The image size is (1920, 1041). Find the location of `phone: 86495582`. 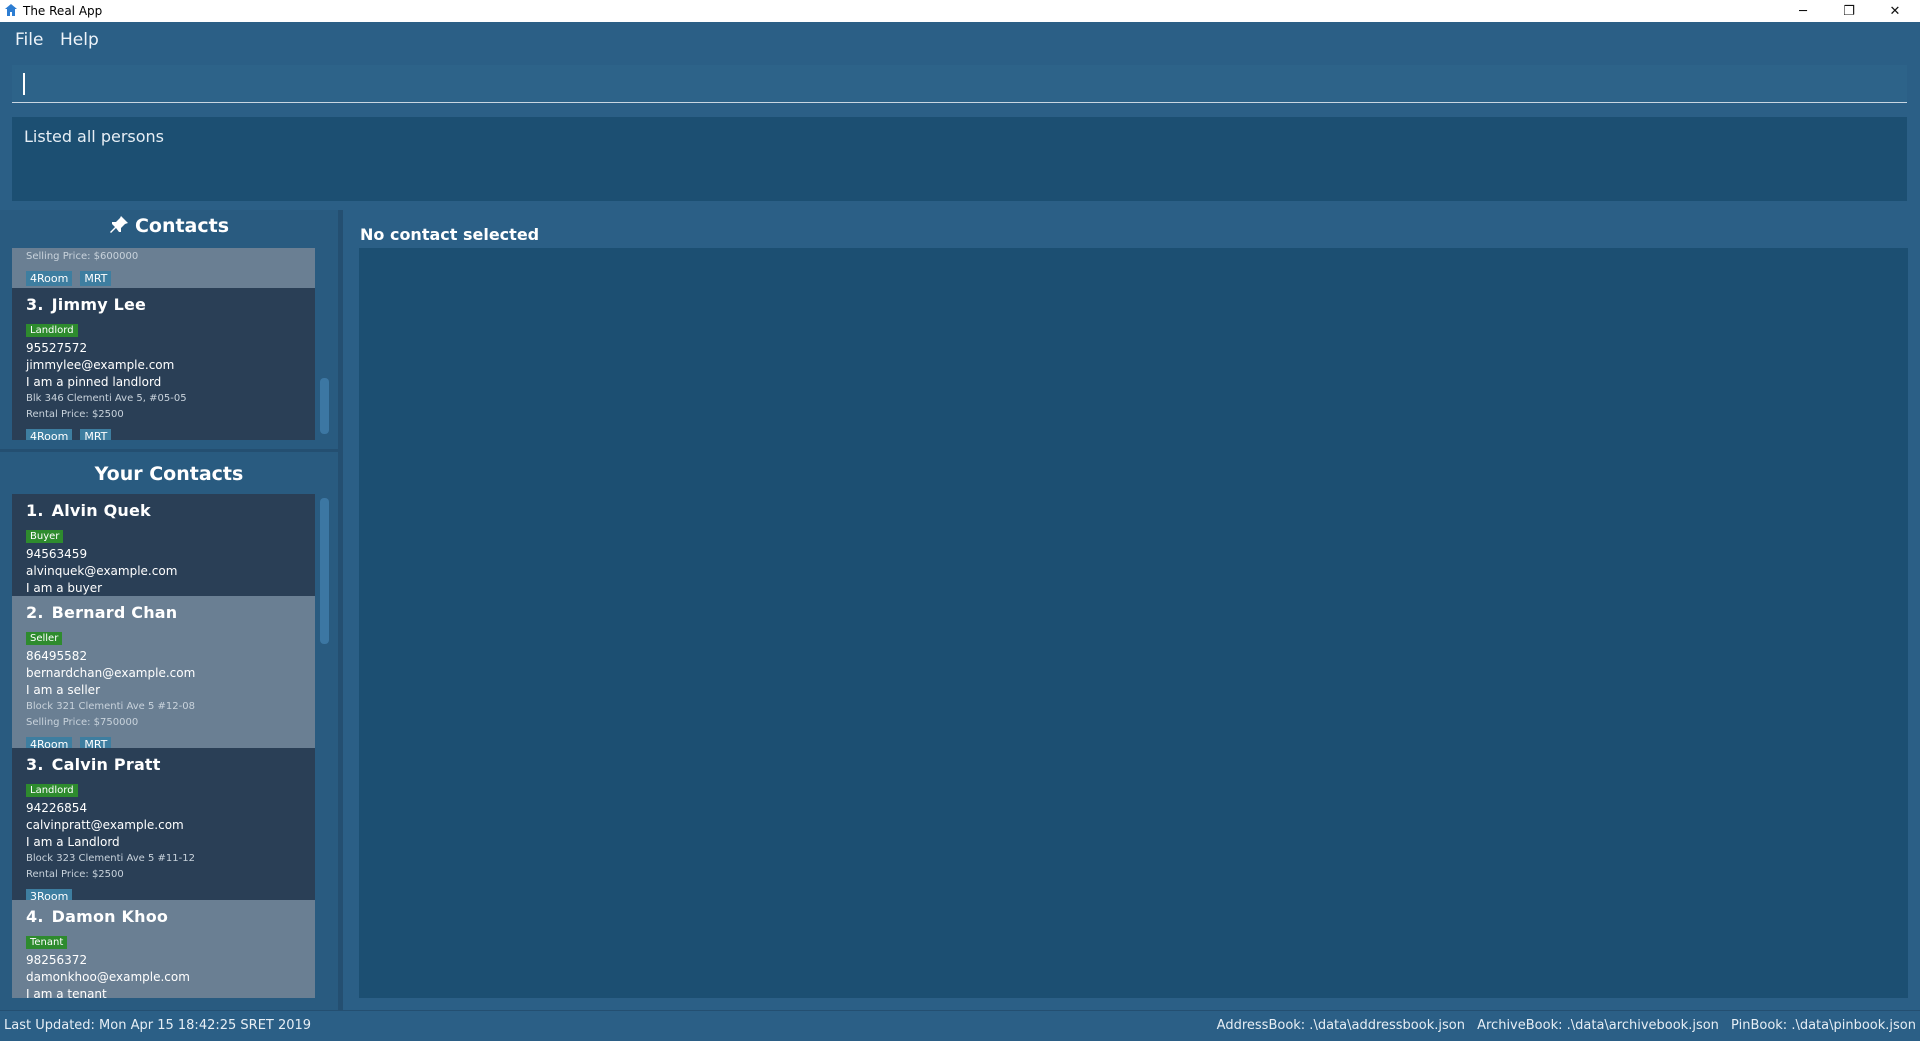

phone: 86495582 is located at coordinates (57, 656).